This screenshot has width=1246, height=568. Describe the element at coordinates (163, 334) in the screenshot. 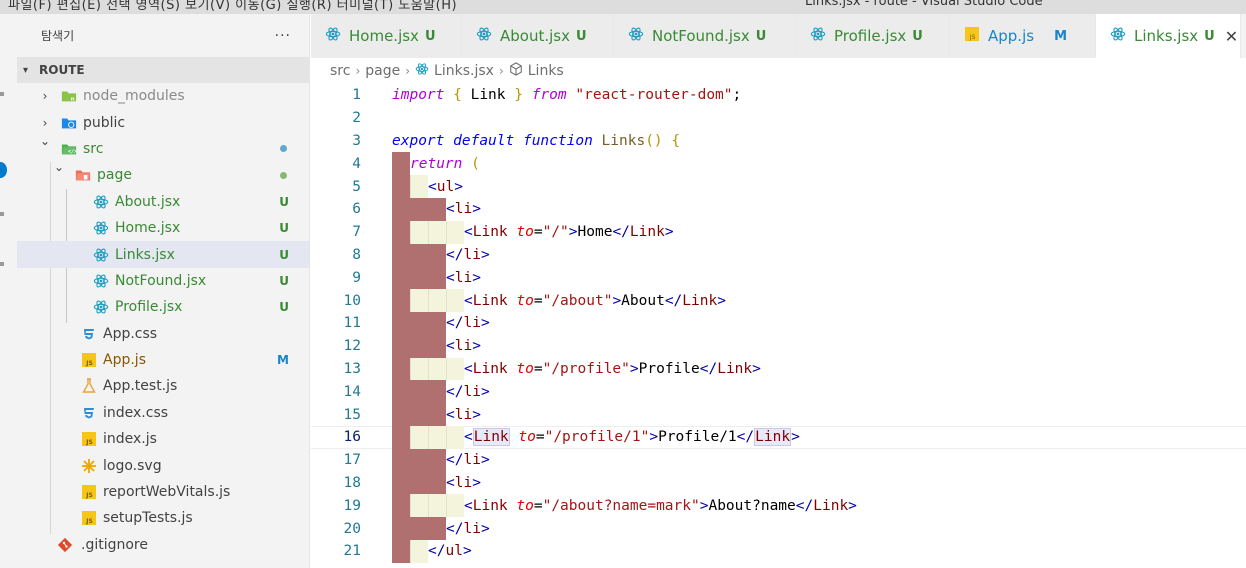

I see `tree-file: App.css` at that location.